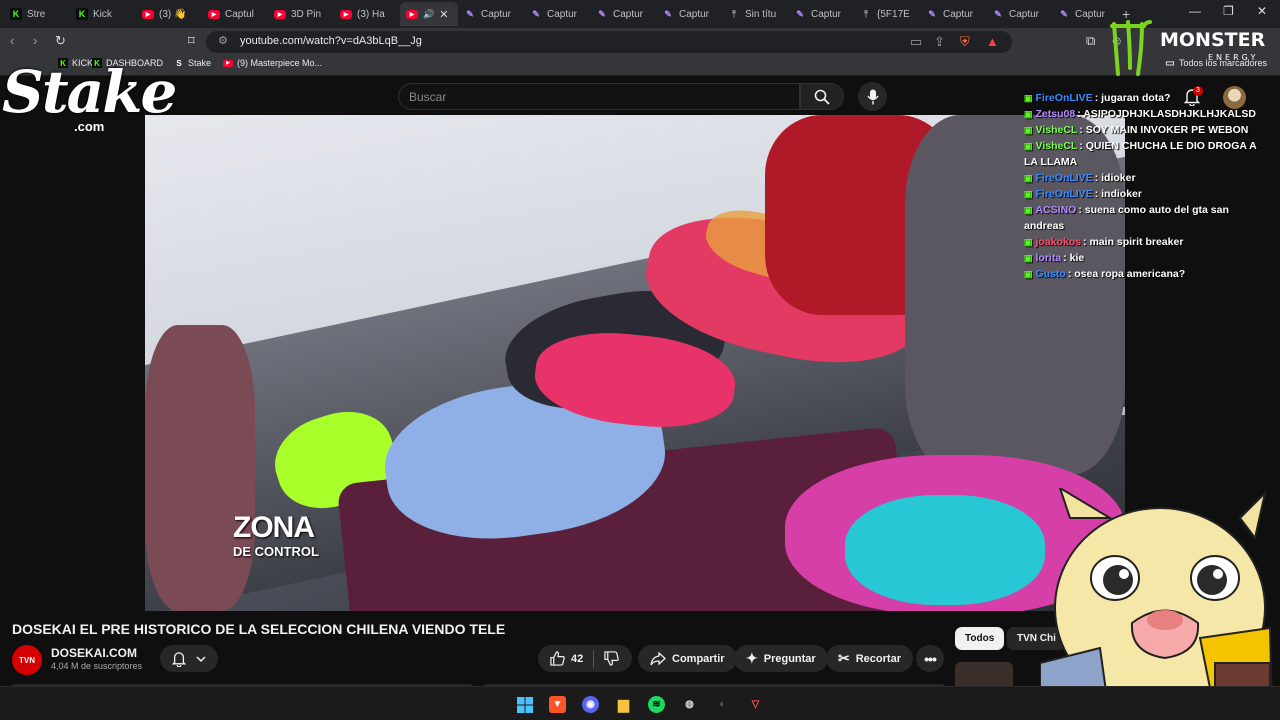 The height and width of the screenshot is (720, 1280). Describe the element at coordinates (872, 96) in the screenshot. I see `voice-search-button` at that location.